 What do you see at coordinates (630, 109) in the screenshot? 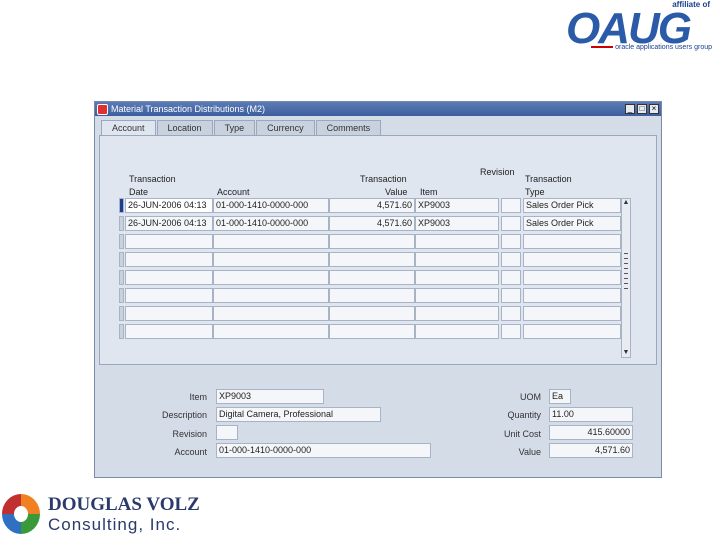
I see `minimize-icon: _` at bounding box center [630, 109].